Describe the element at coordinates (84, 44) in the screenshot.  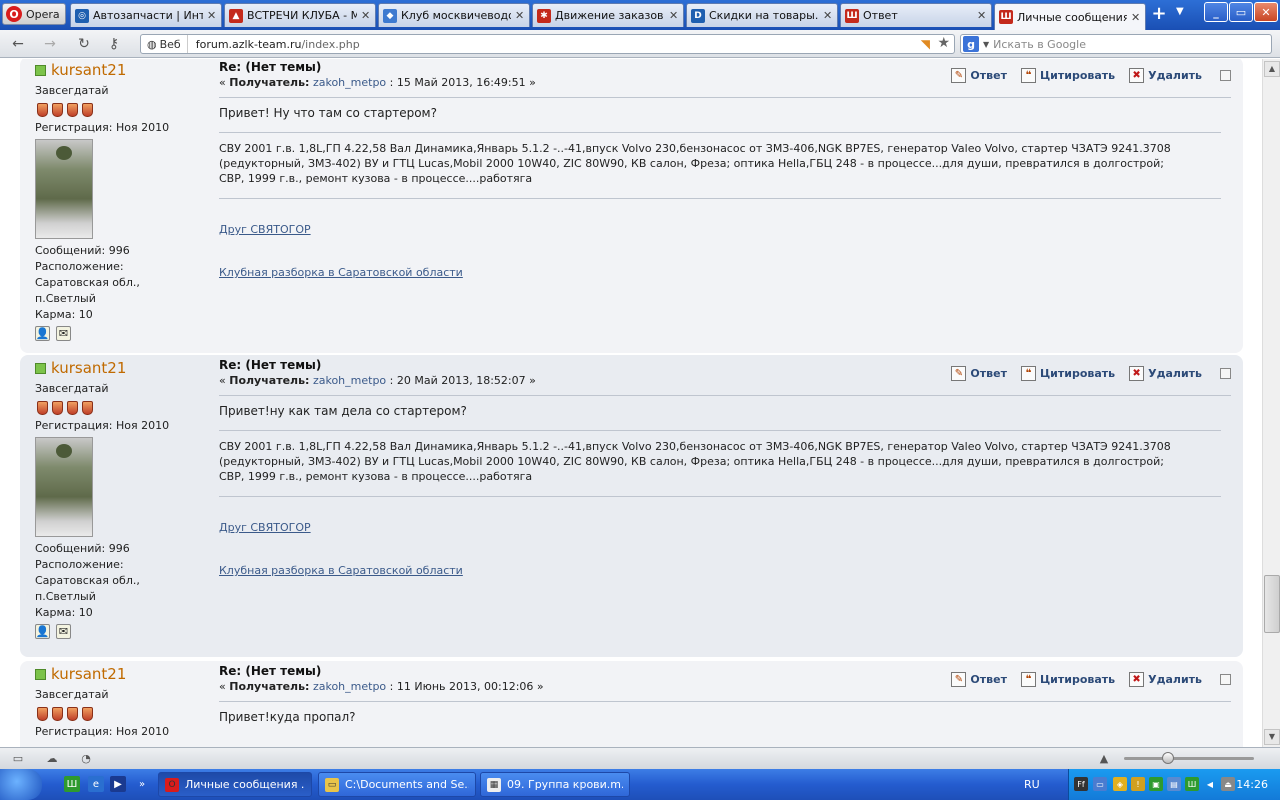
I see `reload-icon: ↻` at that location.